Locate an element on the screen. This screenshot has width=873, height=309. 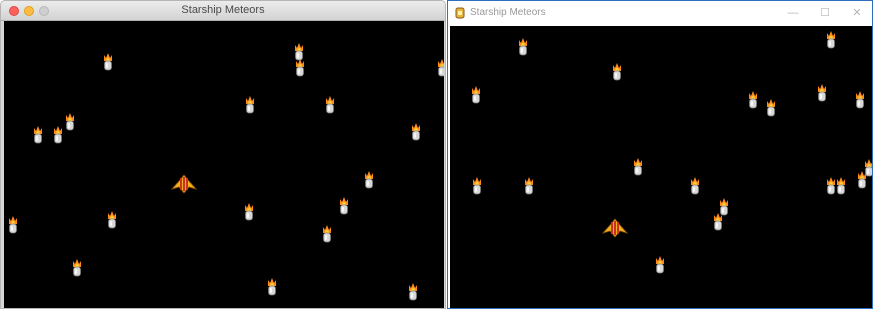
maximize-button: ☐ is located at coordinates (825, 13).